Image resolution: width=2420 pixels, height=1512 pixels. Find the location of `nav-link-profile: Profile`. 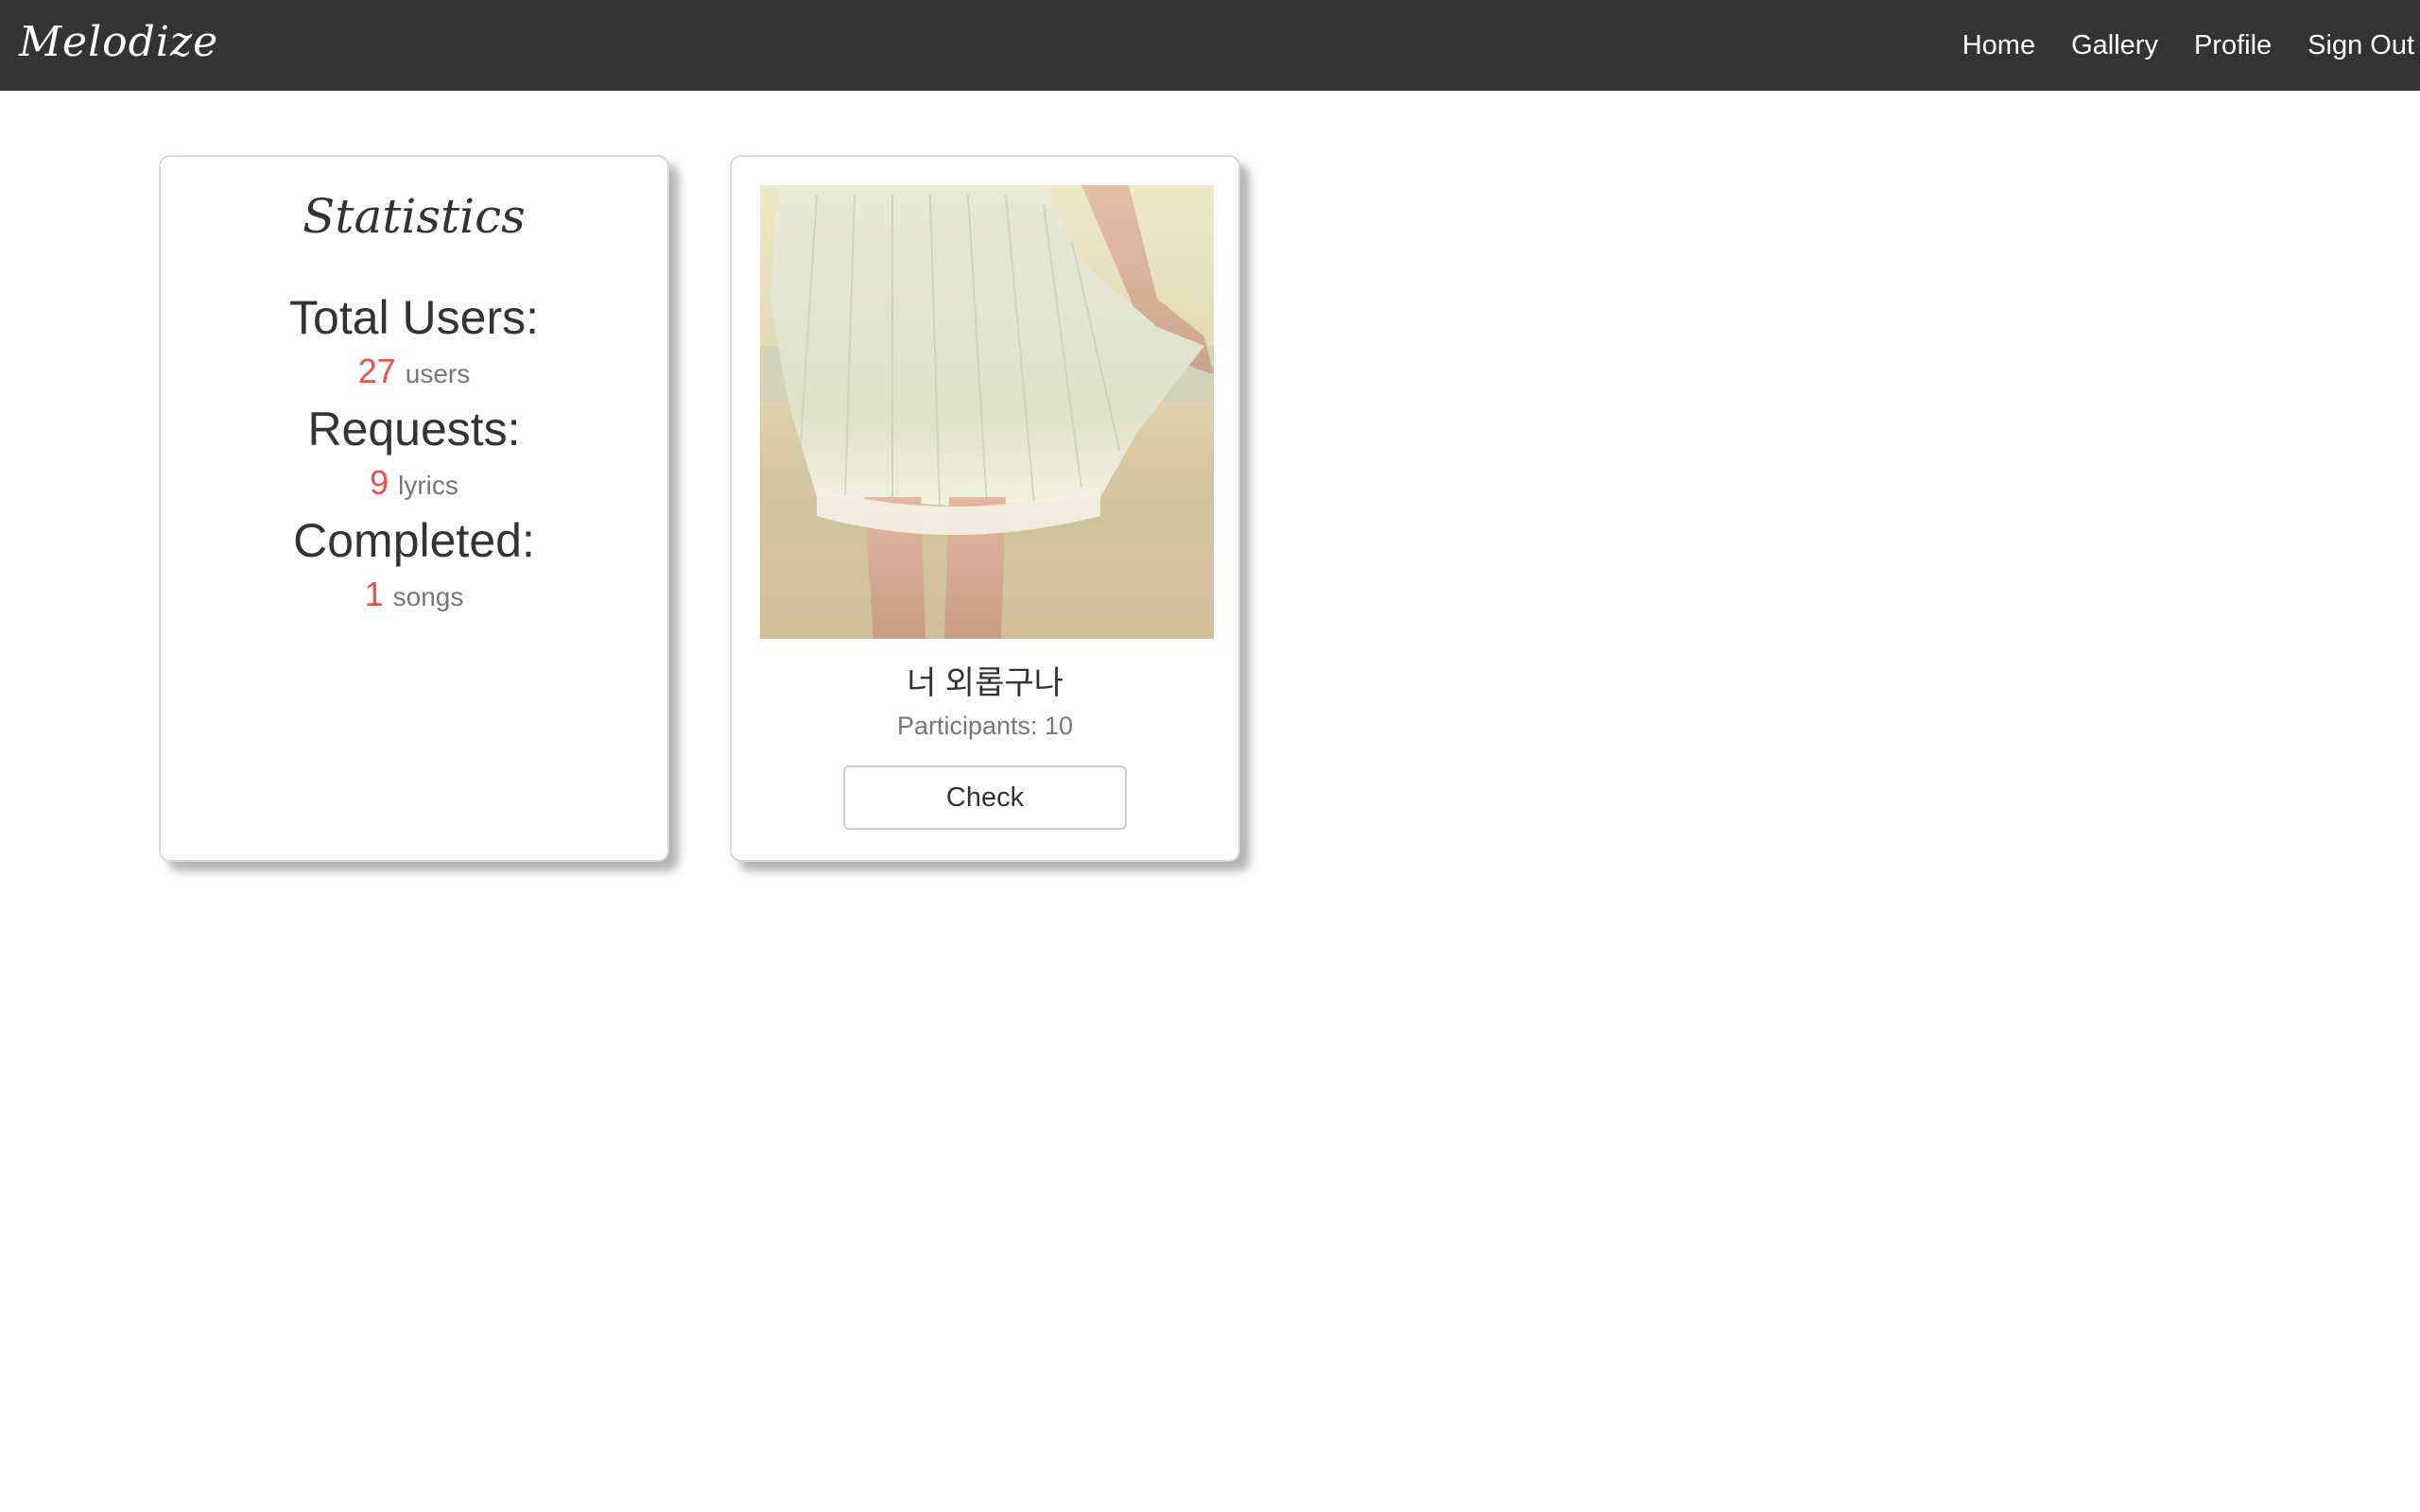

nav-link-profile: Profile is located at coordinates (2233, 45).